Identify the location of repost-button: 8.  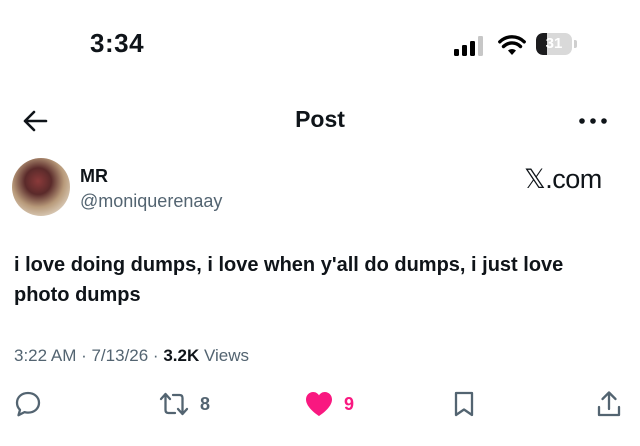
(184, 404).